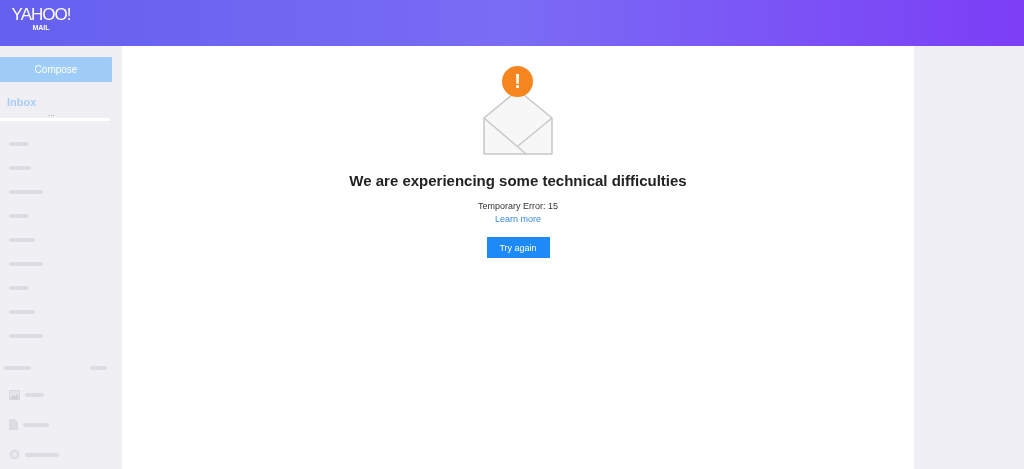 Image resolution: width=1024 pixels, height=469 pixels. I want to click on warning-badge: !, so click(517, 81).